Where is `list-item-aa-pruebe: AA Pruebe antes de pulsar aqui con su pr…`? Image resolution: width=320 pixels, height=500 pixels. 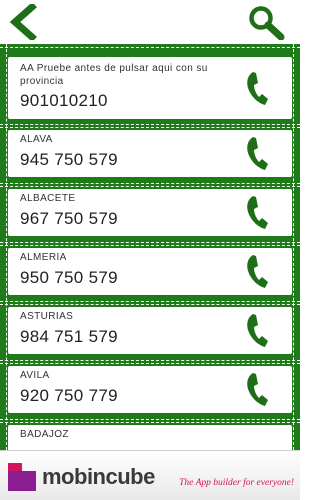
list-item-aa-pruebe: AA Pruebe antes de pulsar aqui con su pr… is located at coordinates (150, 88).